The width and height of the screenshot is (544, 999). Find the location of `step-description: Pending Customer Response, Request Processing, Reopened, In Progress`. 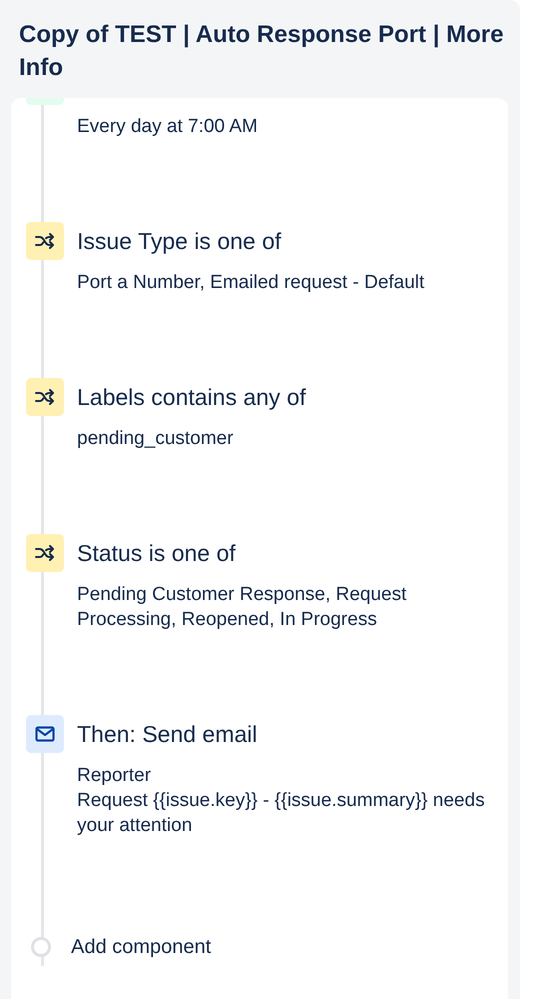

step-description: Pending Customer Response, Request Processing, Reopened, In Progress is located at coordinates (242, 607).